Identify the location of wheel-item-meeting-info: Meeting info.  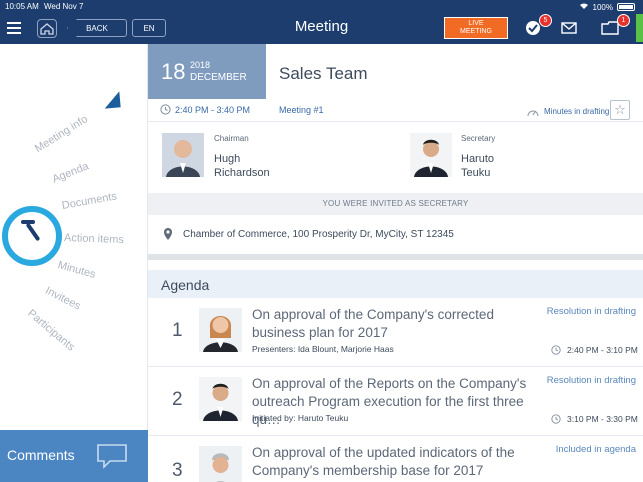
(61, 134).